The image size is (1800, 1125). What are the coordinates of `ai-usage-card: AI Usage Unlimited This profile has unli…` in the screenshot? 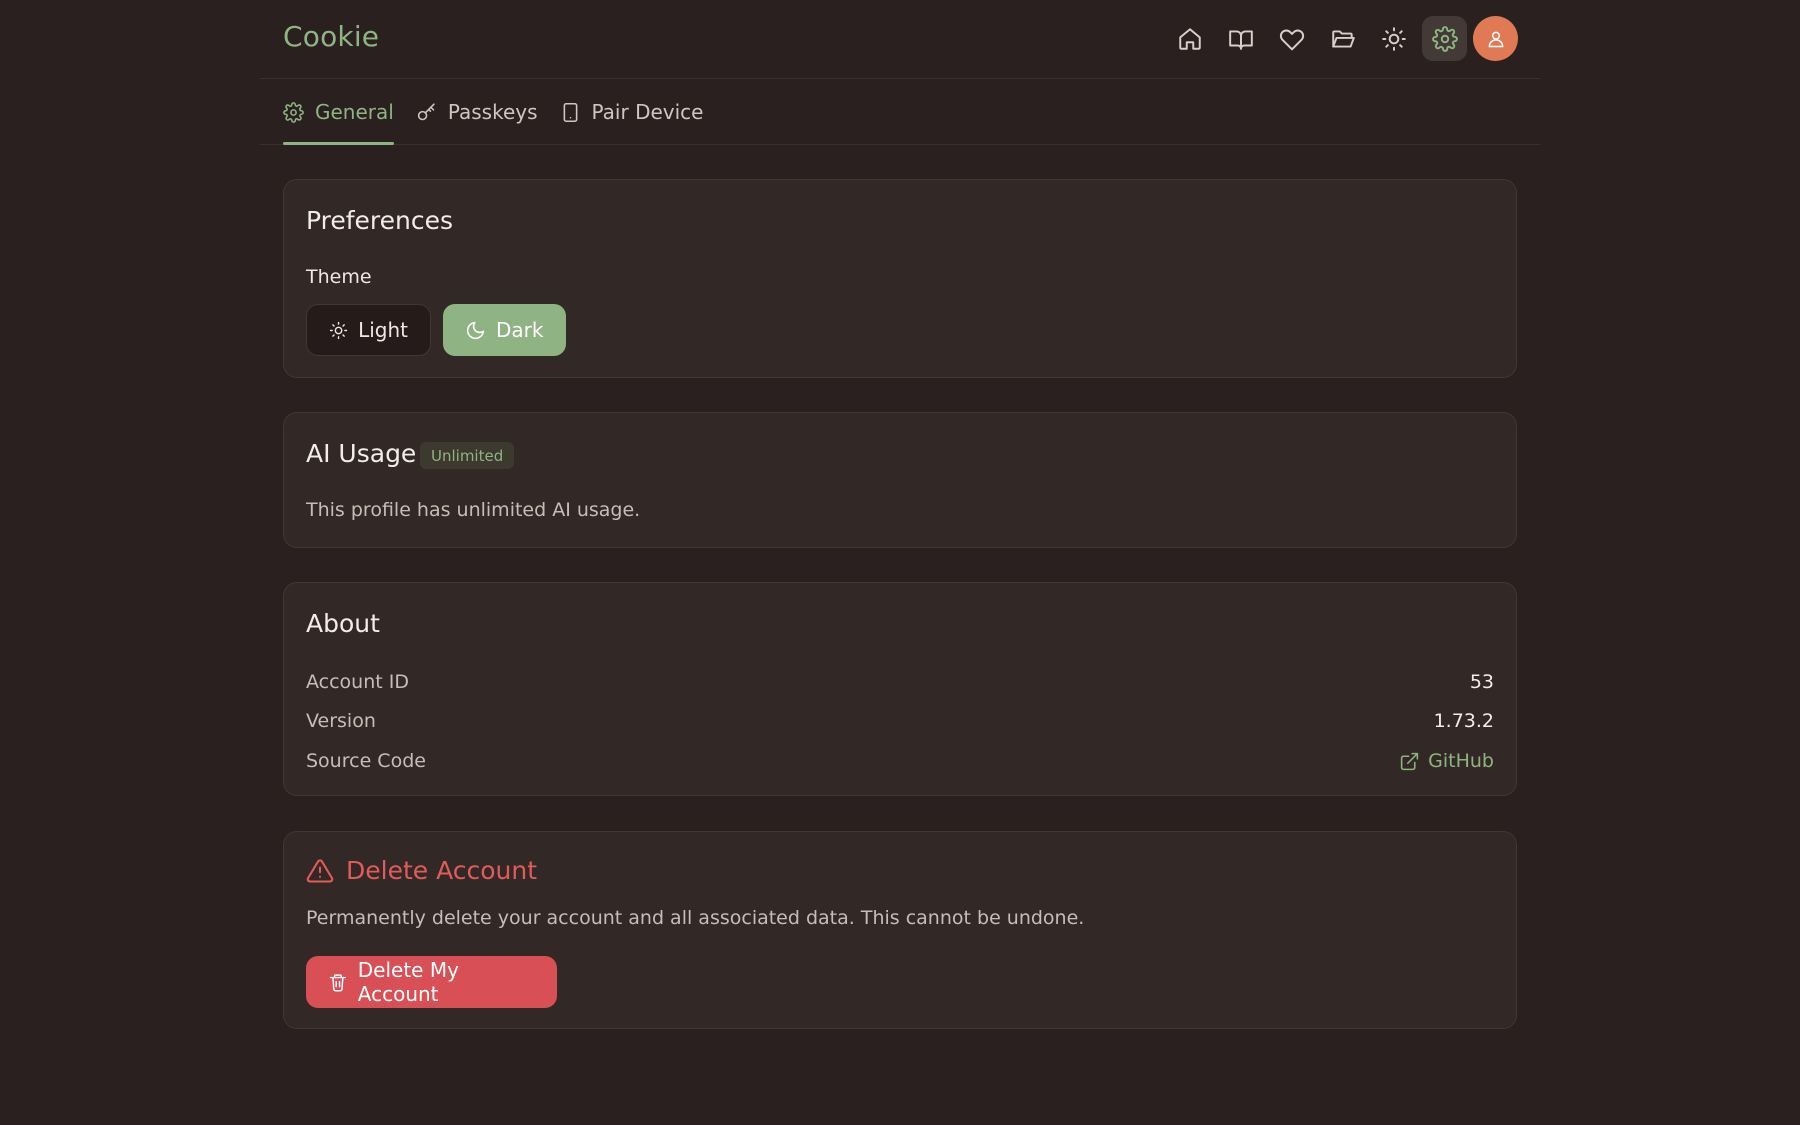 It's located at (900, 480).